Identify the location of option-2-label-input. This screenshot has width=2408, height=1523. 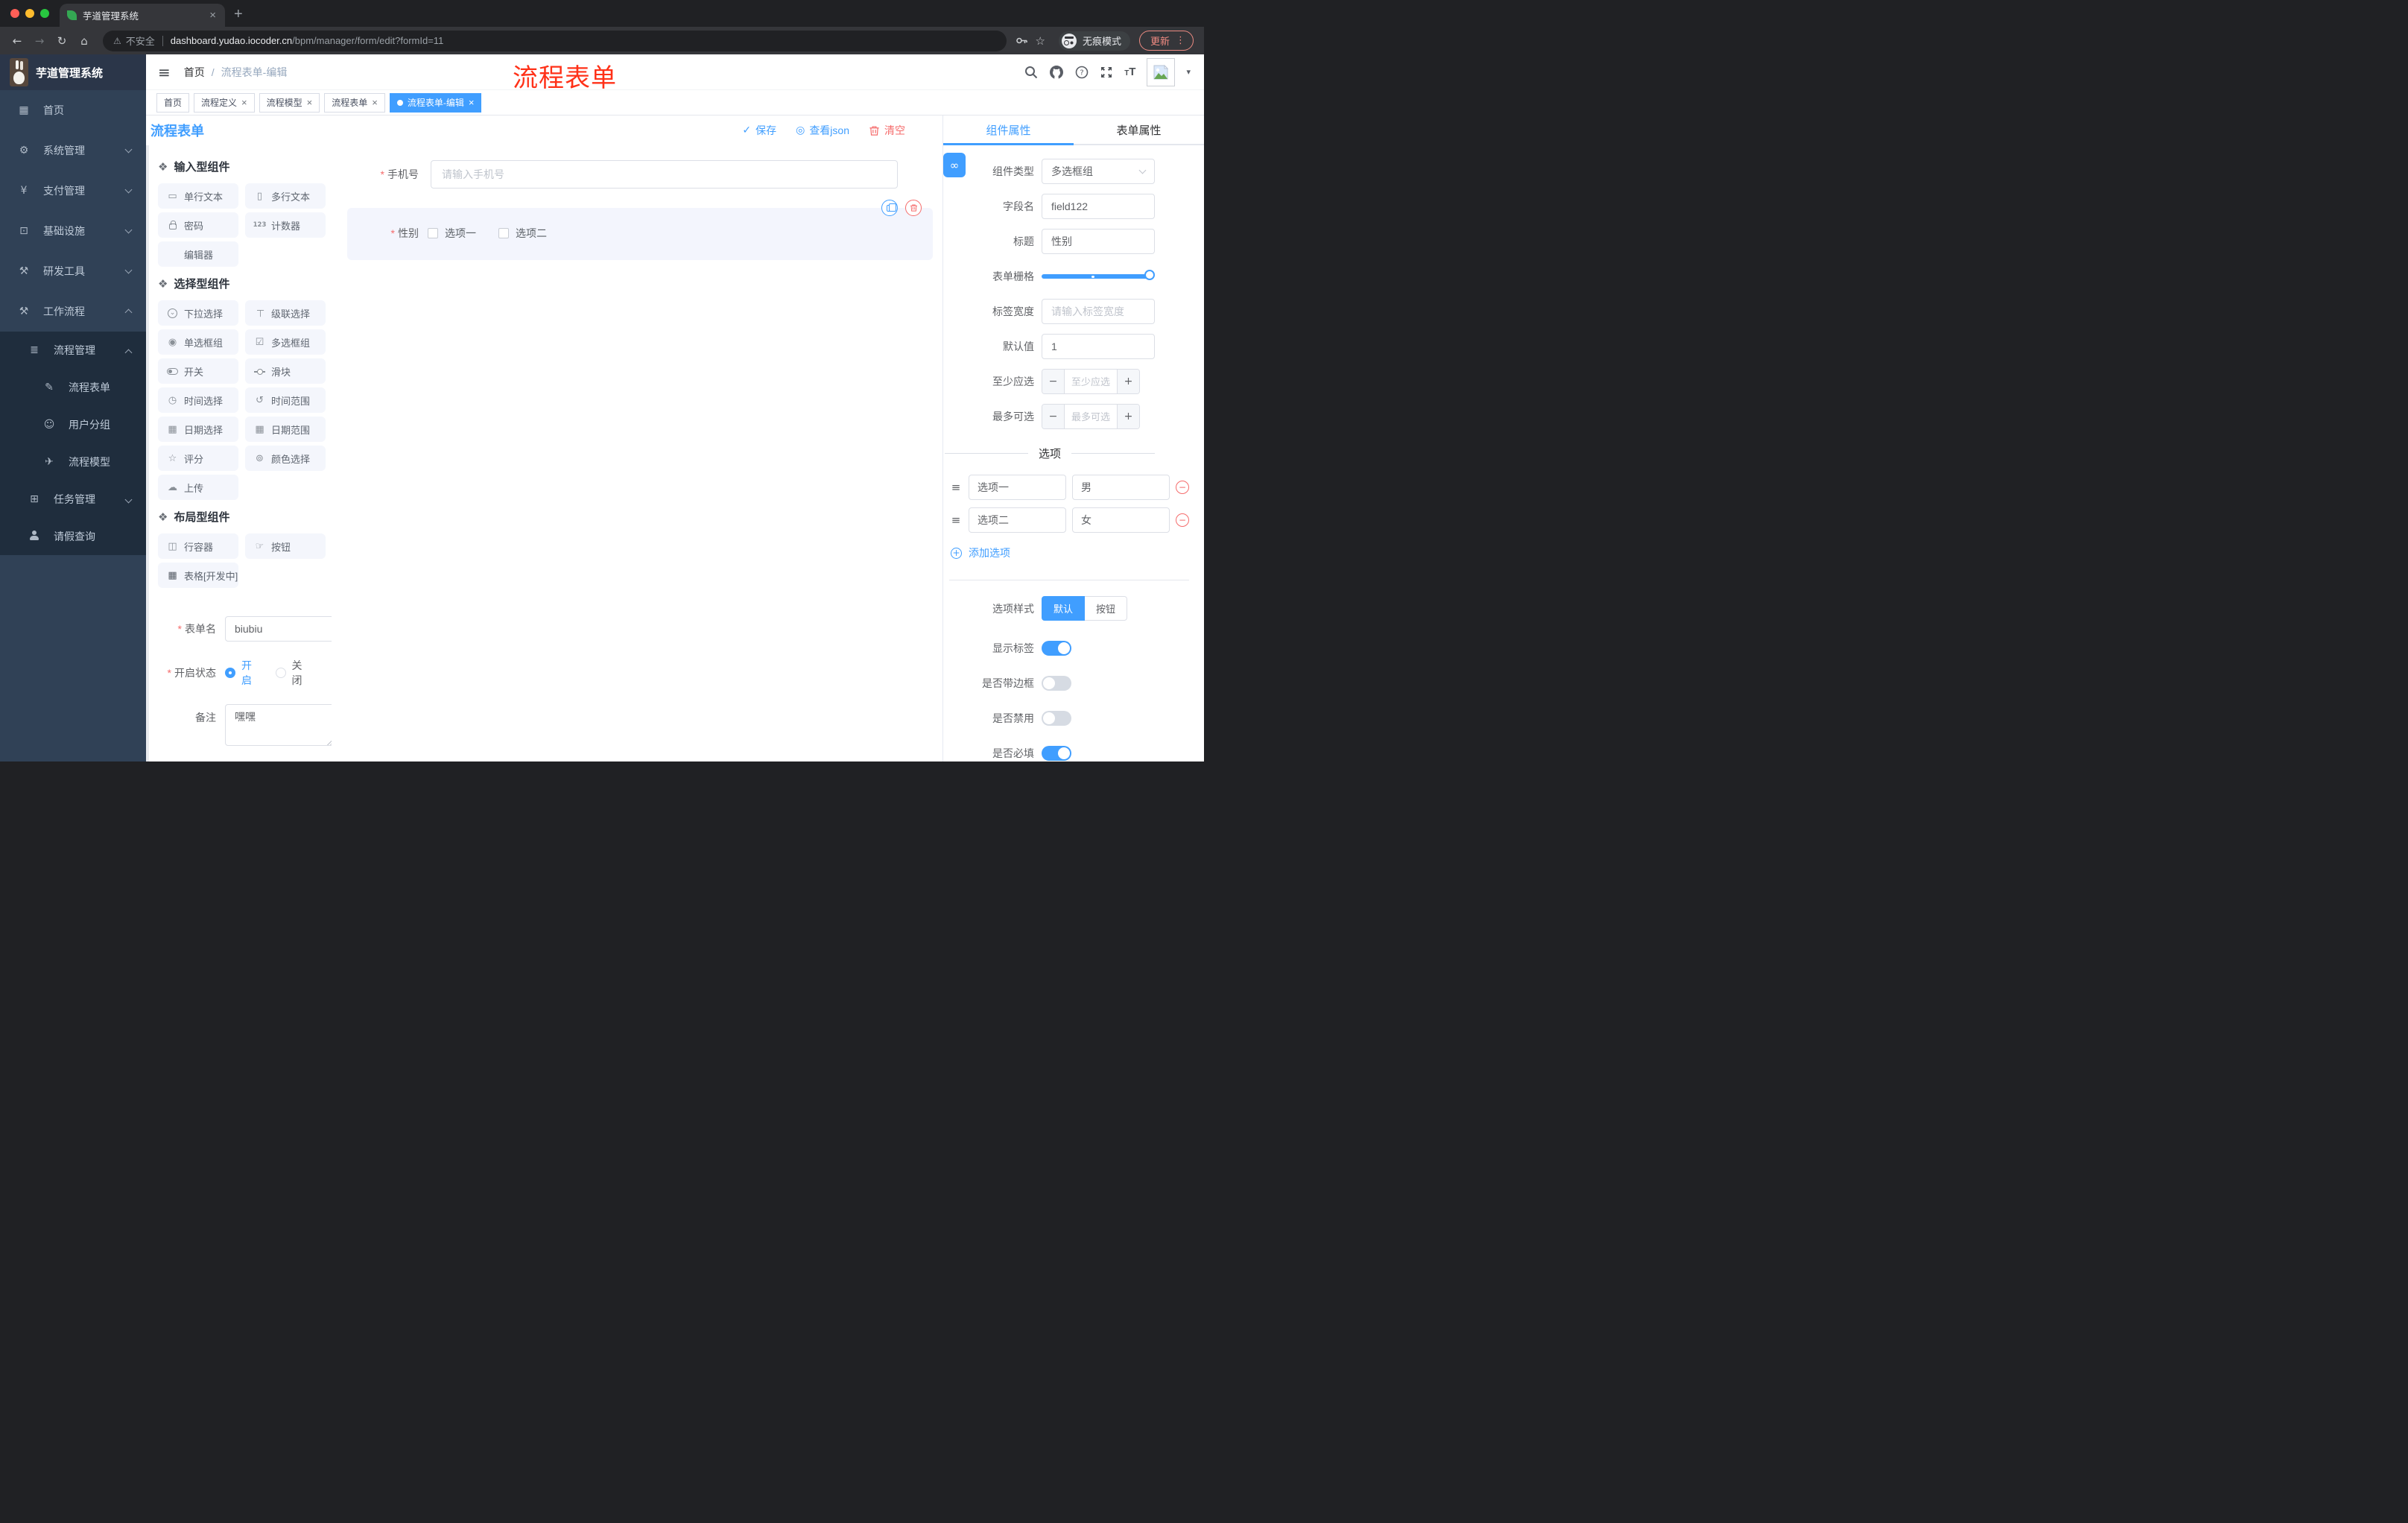
(1017, 520).